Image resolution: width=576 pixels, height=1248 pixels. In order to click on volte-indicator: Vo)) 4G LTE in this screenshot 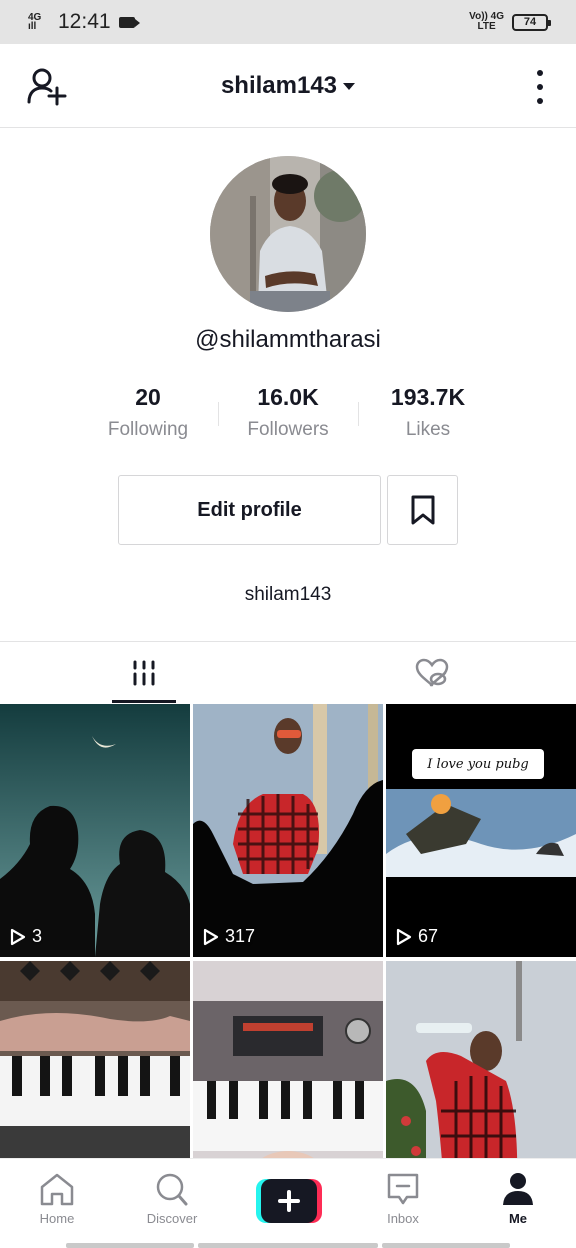, I will do `click(486, 22)`.